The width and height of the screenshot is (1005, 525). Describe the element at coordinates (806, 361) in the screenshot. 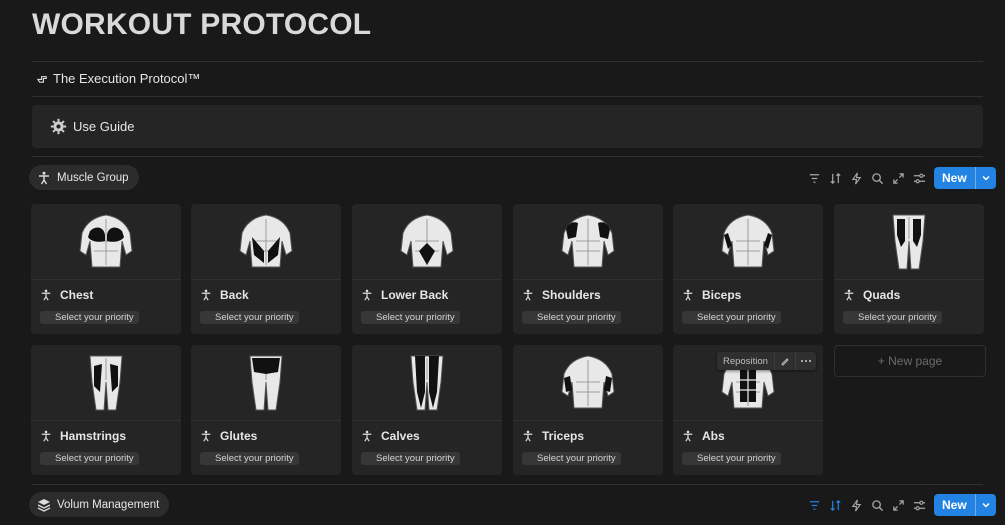

I see `more-options-icon` at that location.